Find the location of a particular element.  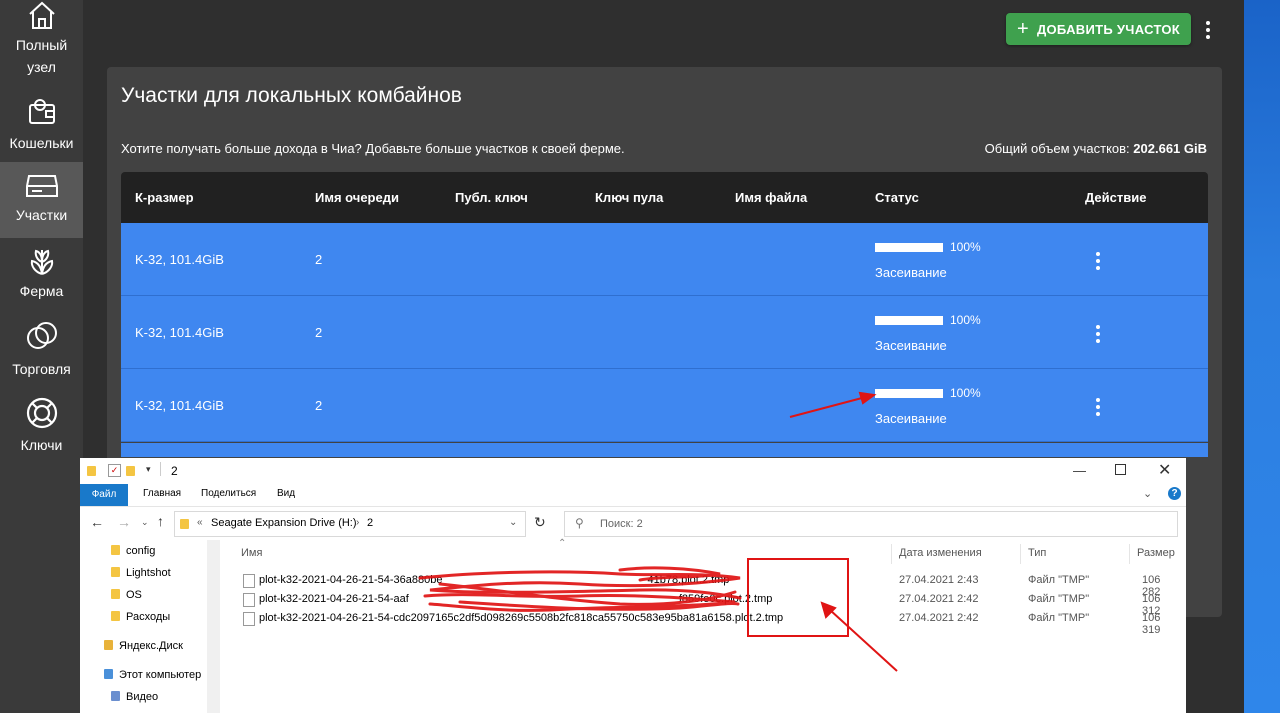

tree-item-label: OS is located at coordinates (134, 595).